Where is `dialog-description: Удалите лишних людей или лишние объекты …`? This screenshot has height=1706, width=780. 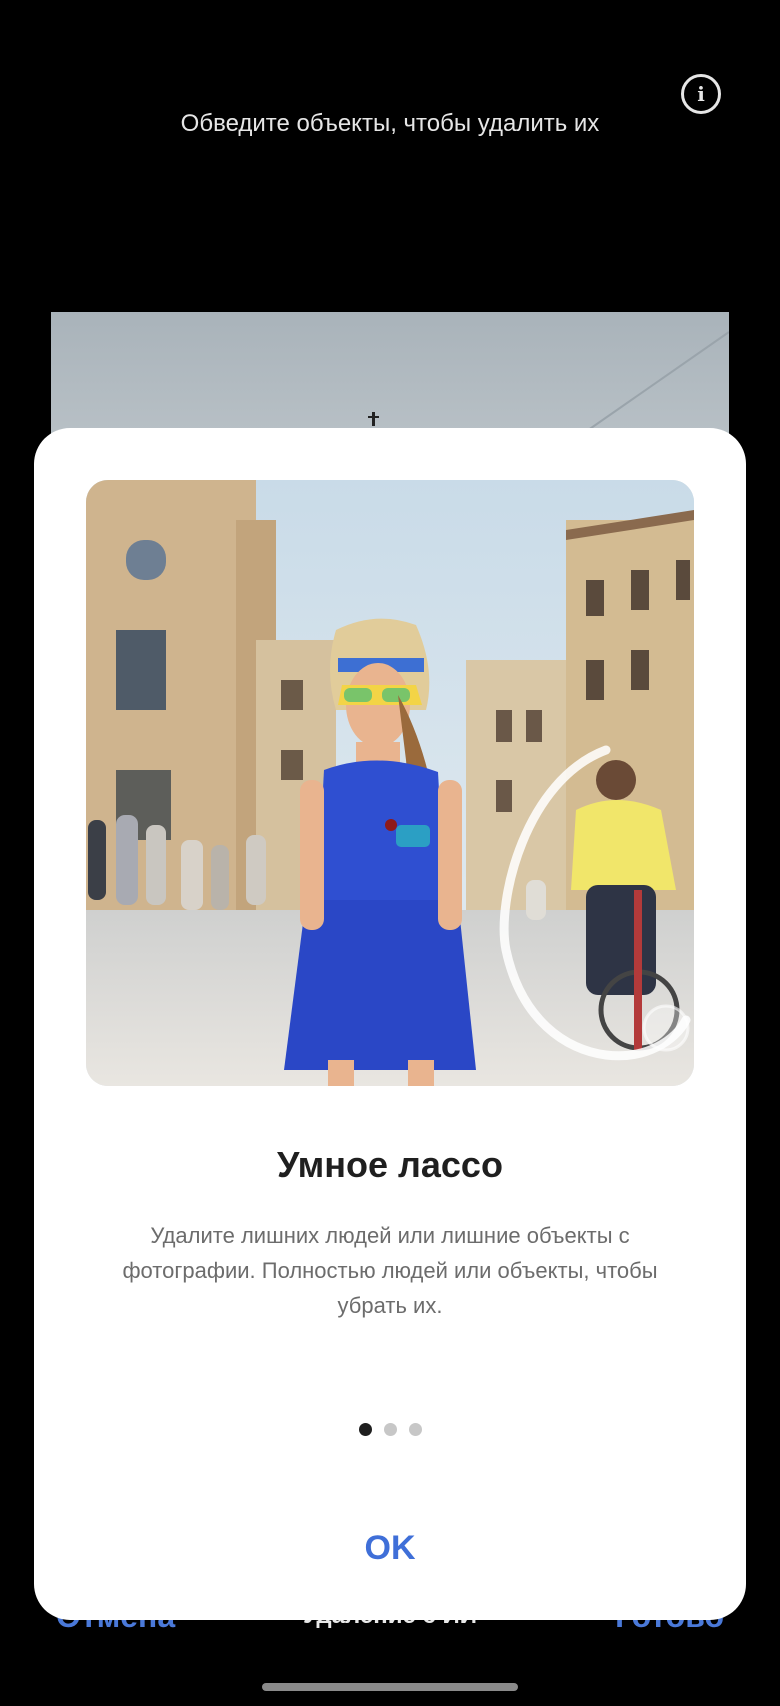
dialog-description: Удалите лишних людей или лишние объекты … is located at coordinates (390, 1270).